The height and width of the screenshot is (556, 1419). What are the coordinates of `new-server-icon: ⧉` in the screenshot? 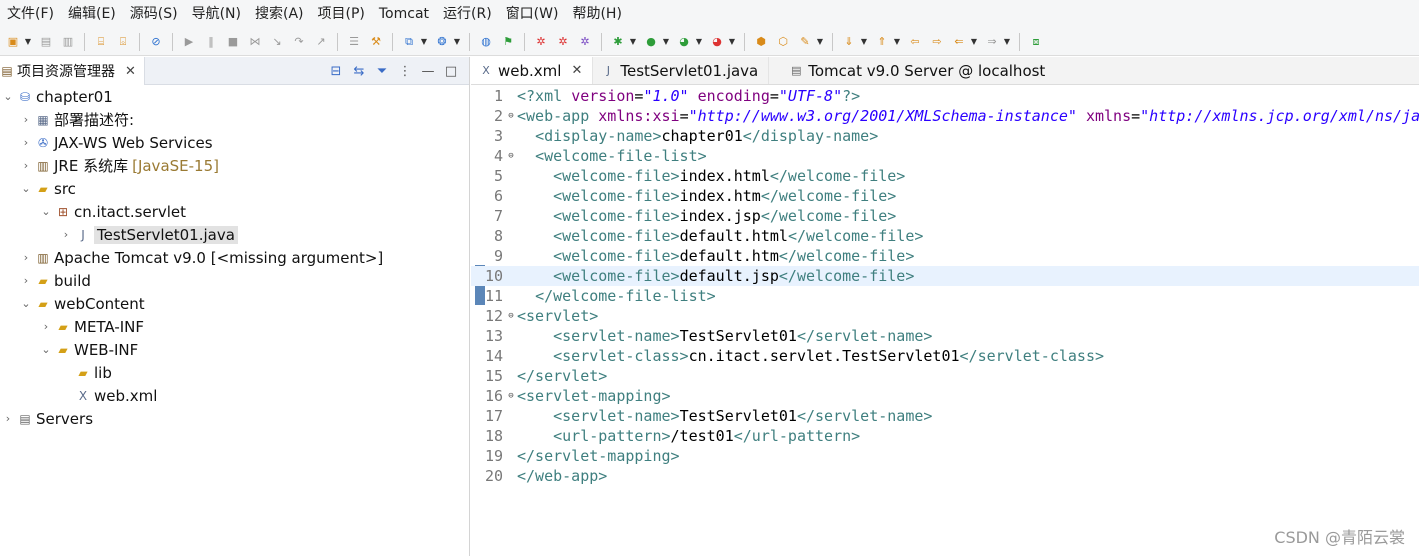 It's located at (409, 42).